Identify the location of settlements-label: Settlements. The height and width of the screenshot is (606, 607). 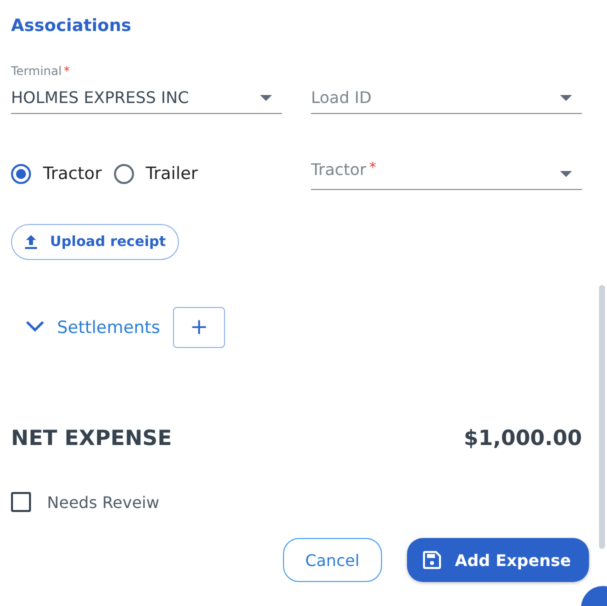
(108, 328).